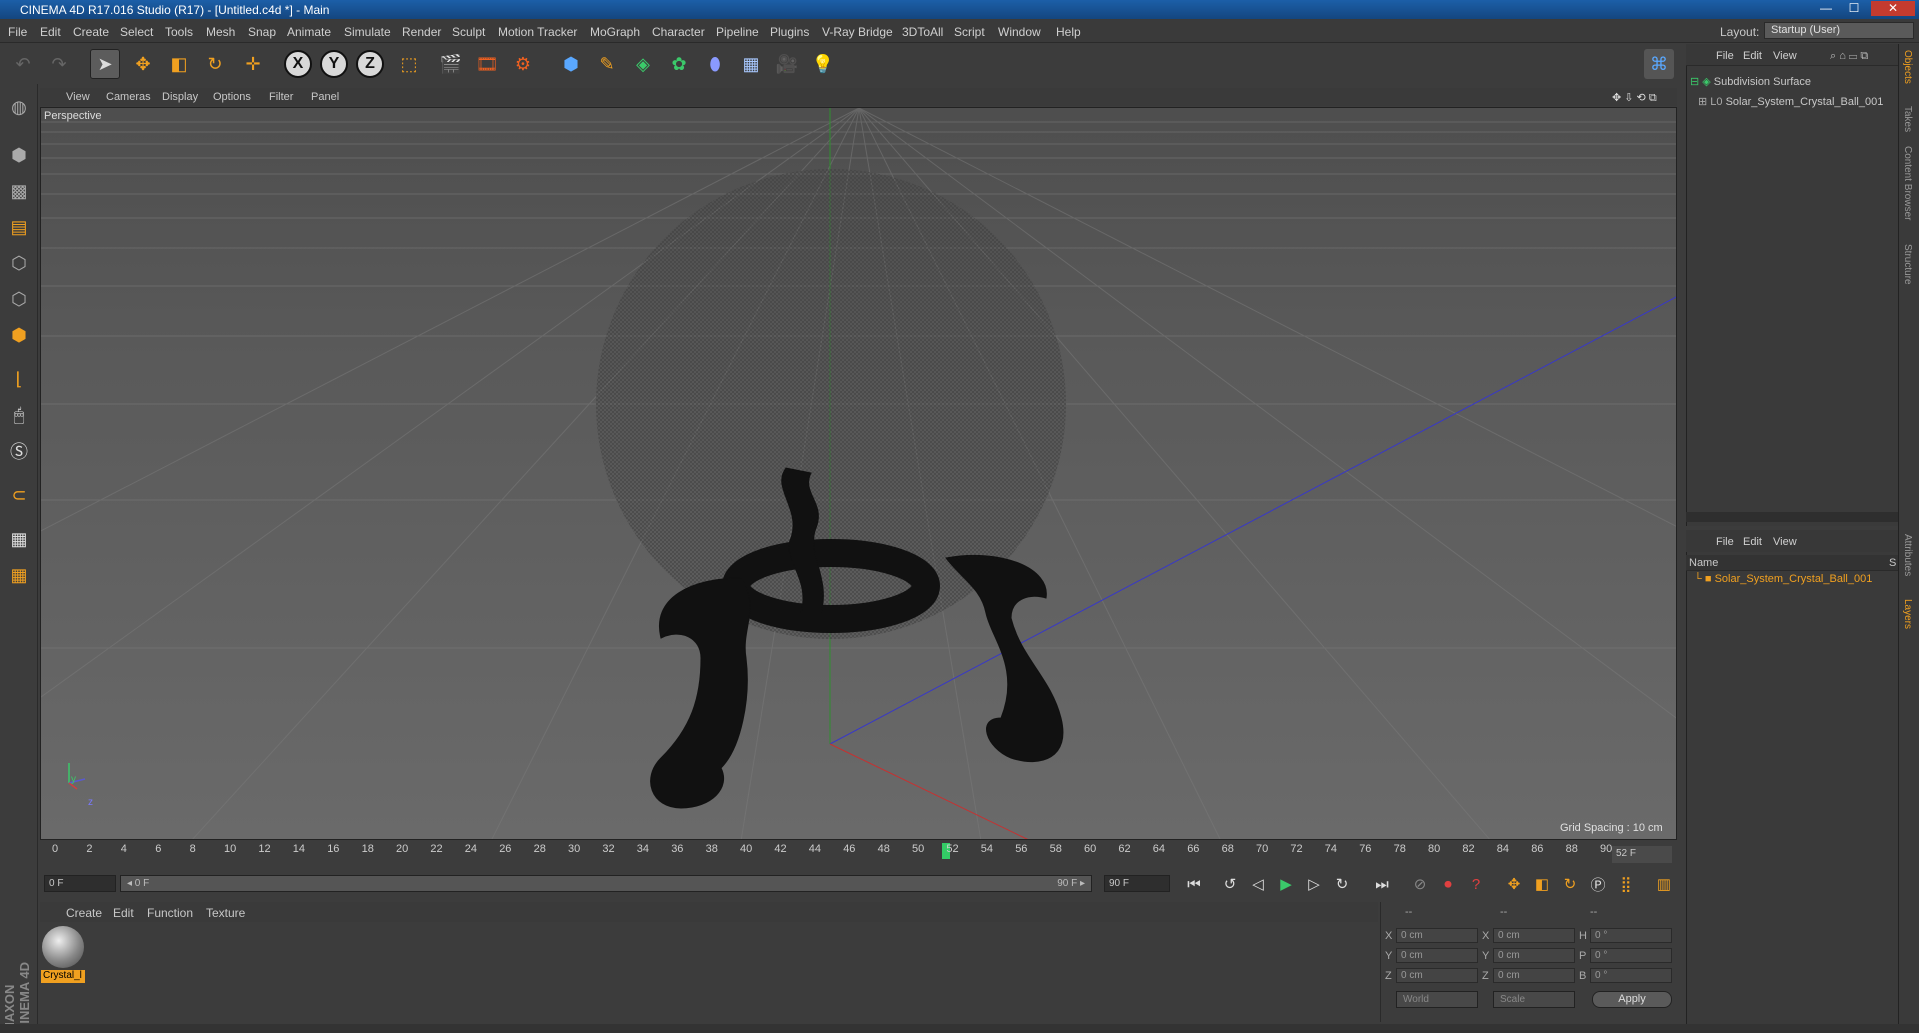  I want to click on key-pla-icon: ⣿, so click(1626, 884).